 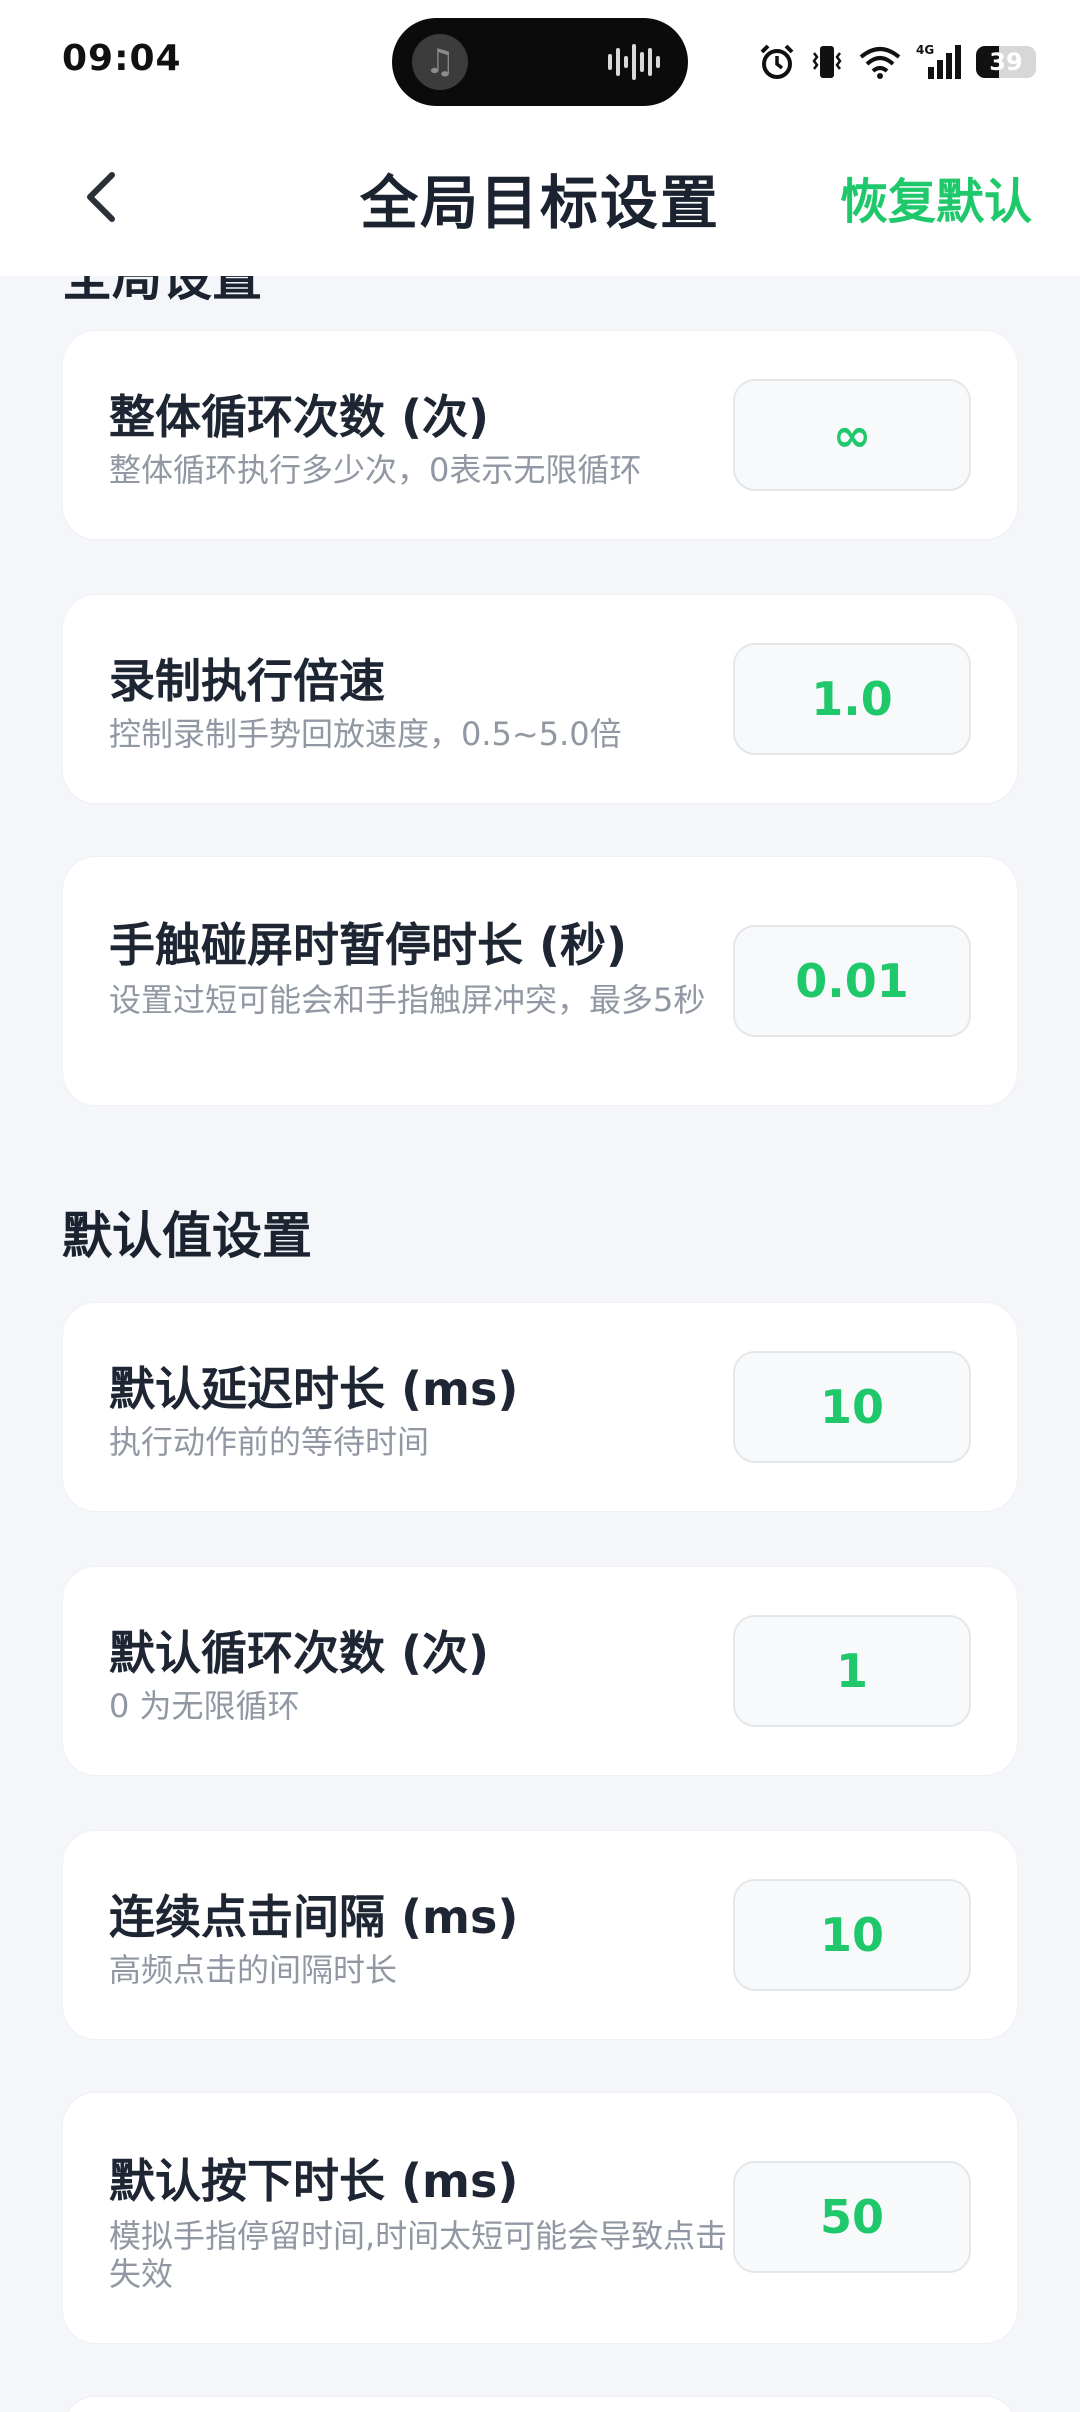 What do you see at coordinates (314, 1389) in the screenshot?
I see `setting-label: 默认延迟时长 (ms)` at bounding box center [314, 1389].